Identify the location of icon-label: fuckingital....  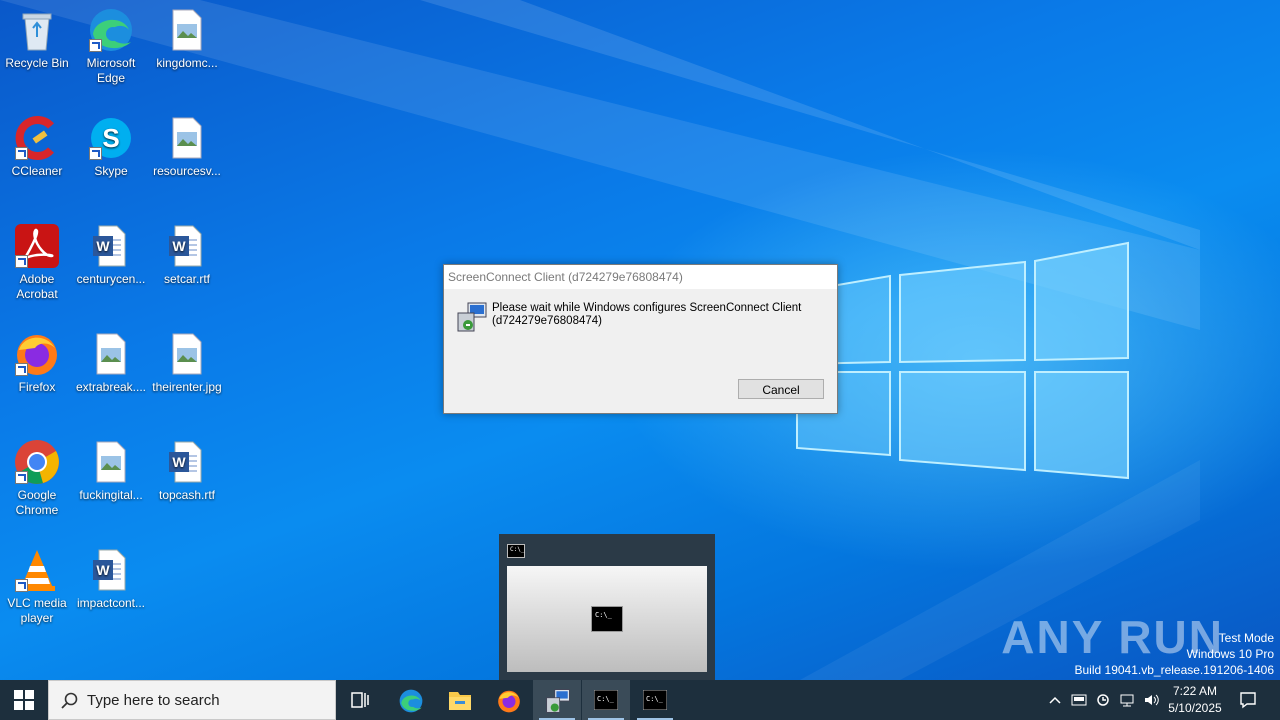
(111, 495).